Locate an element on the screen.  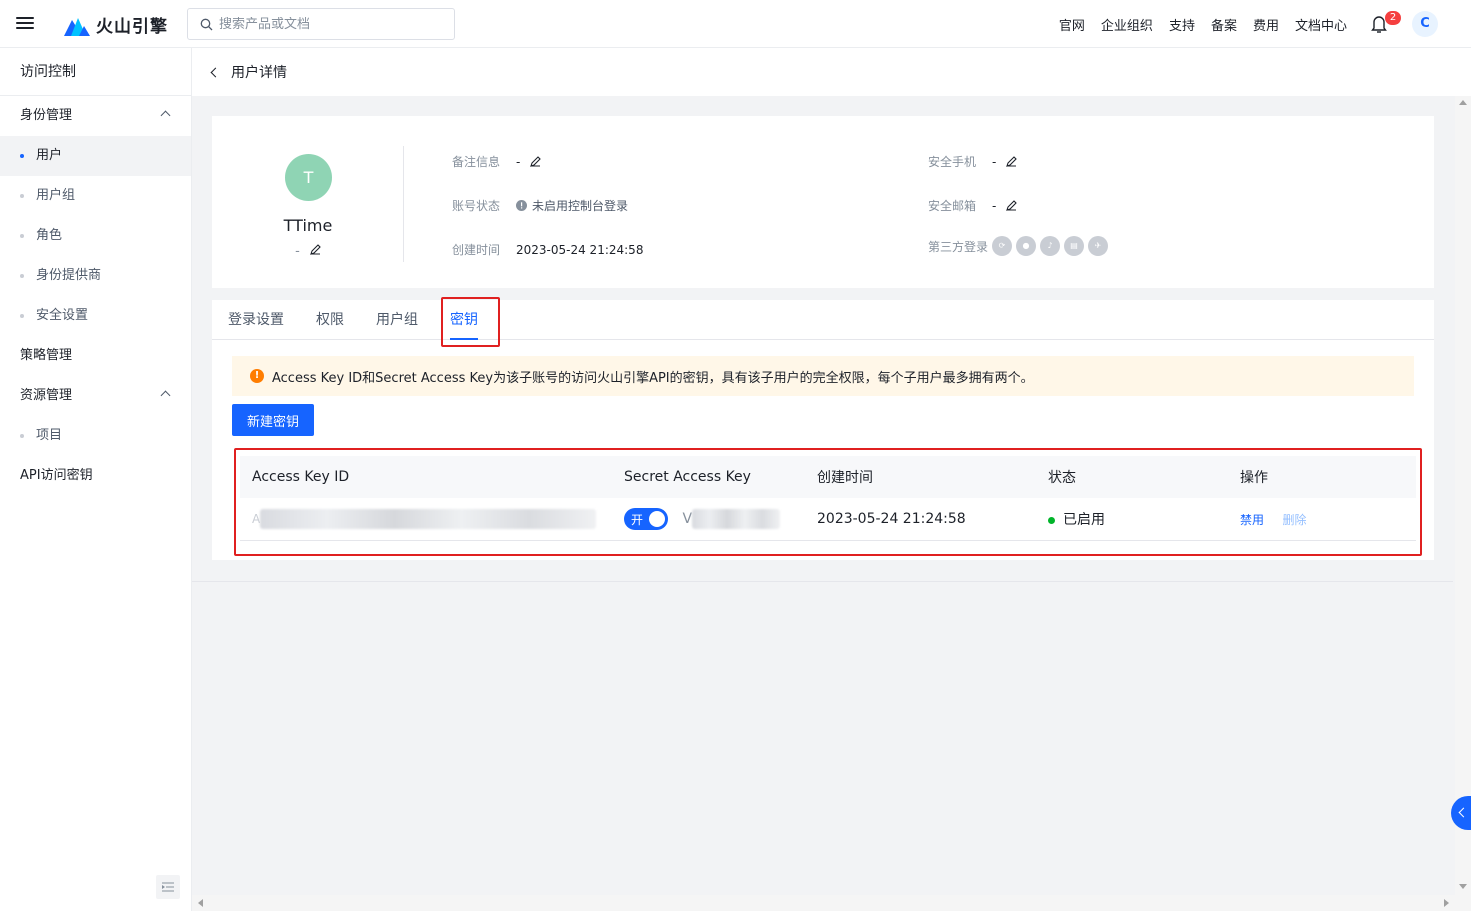
remark-value: - is located at coordinates (518, 161).